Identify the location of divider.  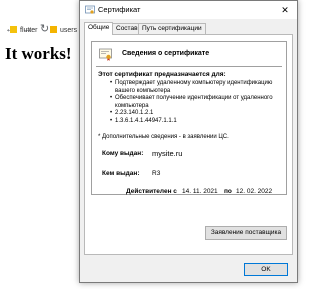
(189, 66).